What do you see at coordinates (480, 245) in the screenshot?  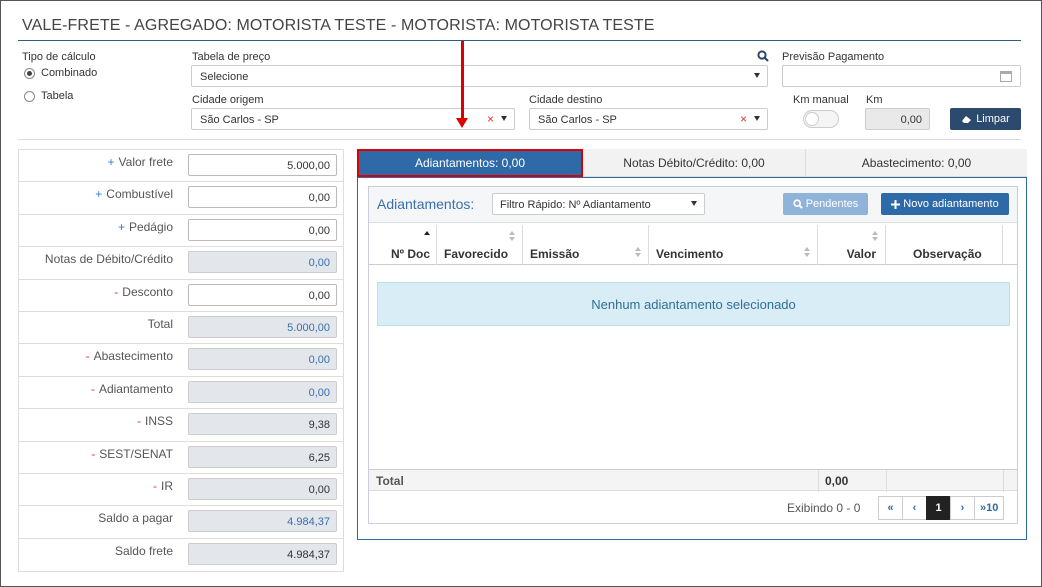 I see `column-header-favorecido: Favorecido` at bounding box center [480, 245].